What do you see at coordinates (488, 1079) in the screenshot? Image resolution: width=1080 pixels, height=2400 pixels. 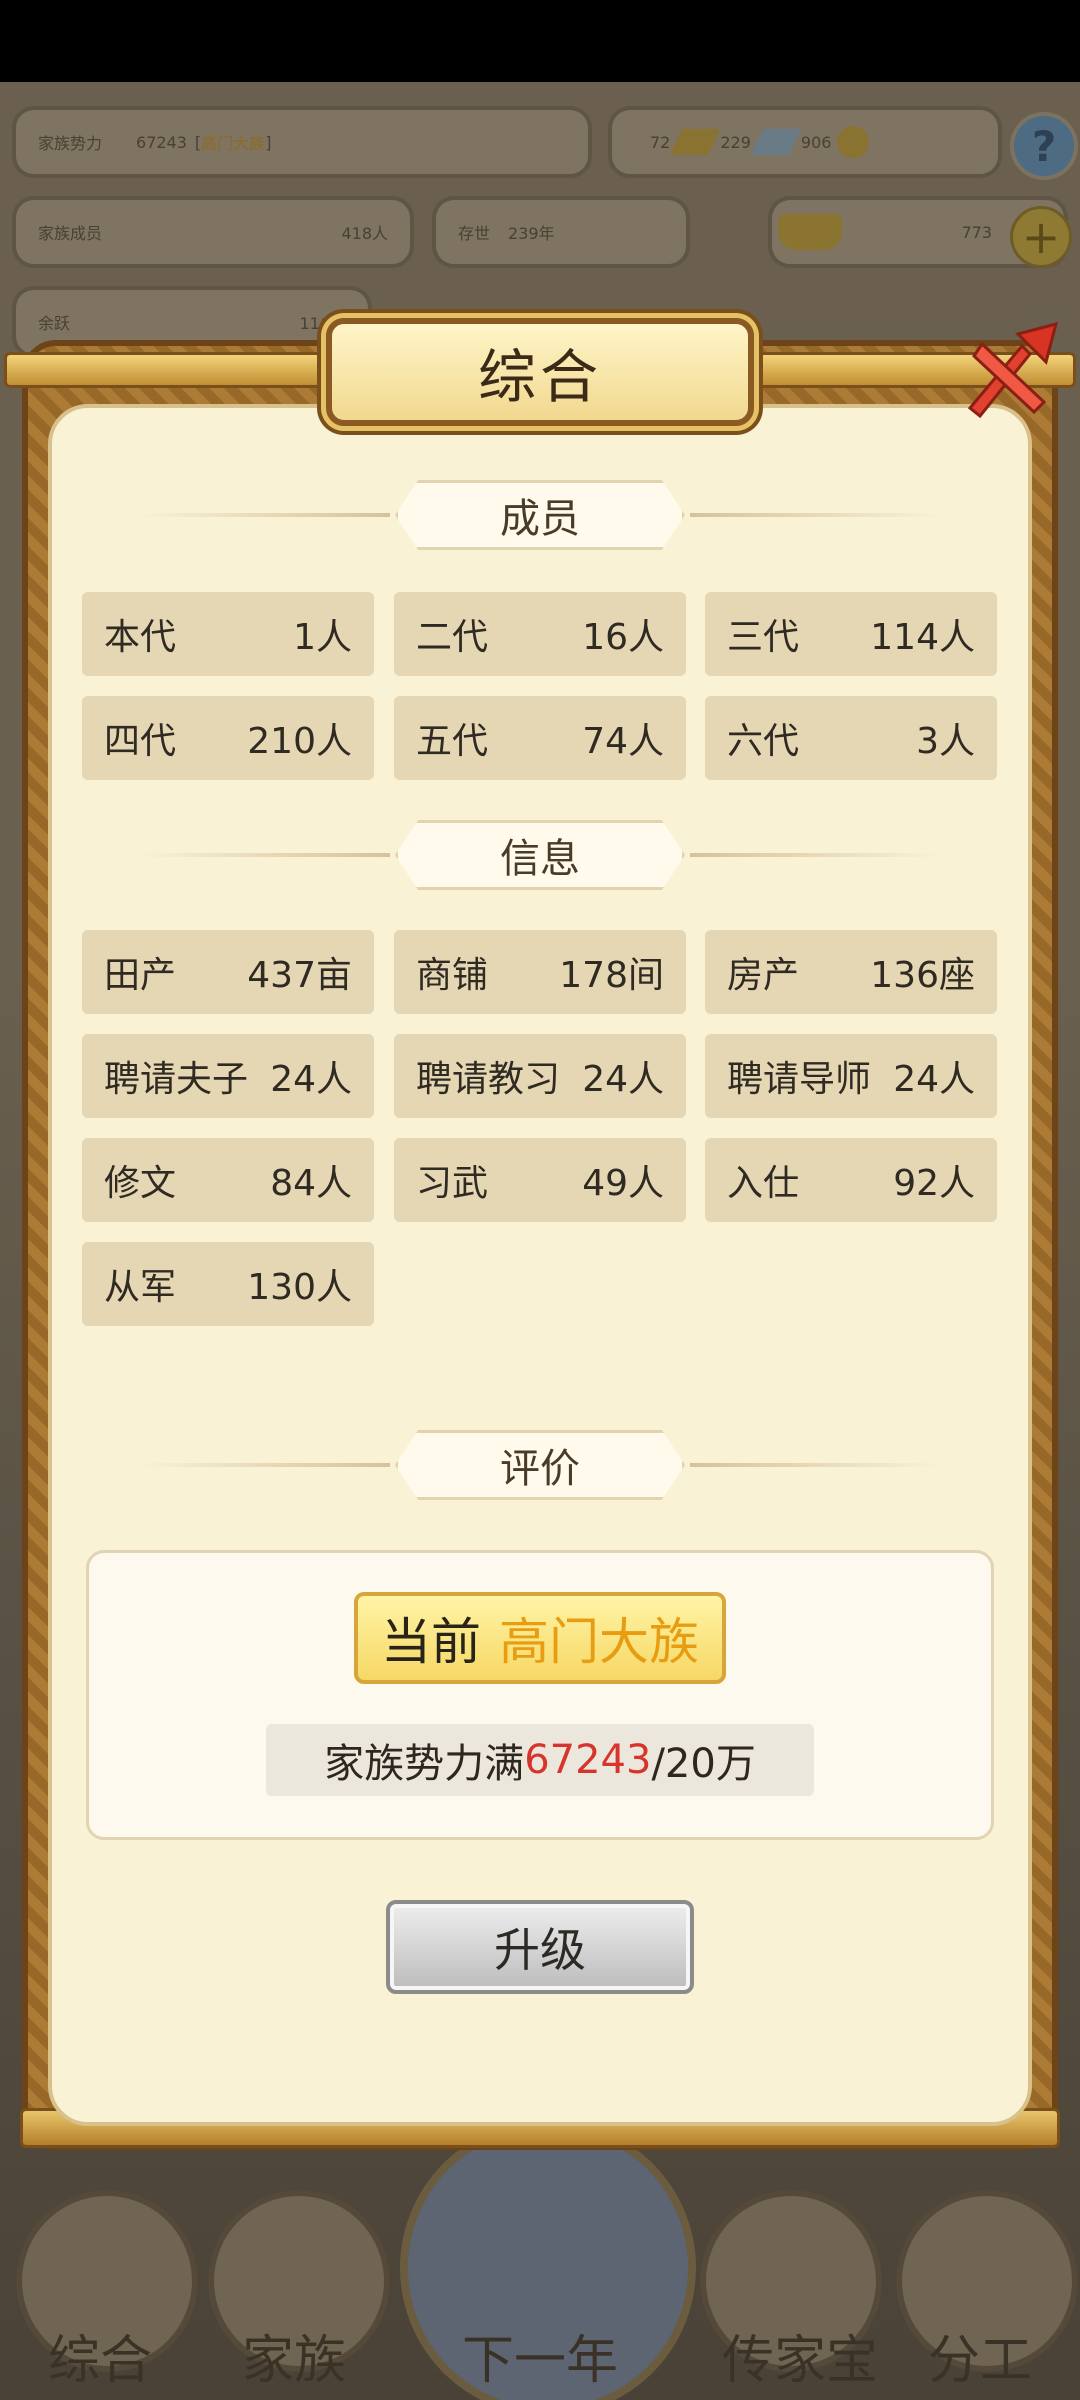 I see `cell-label: 聘请教习` at bounding box center [488, 1079].